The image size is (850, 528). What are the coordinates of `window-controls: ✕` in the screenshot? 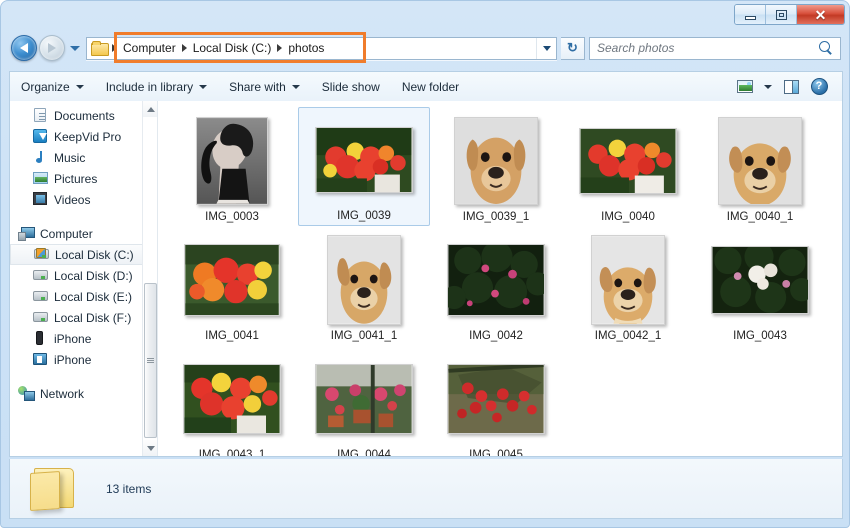 It's located at (789, 14).